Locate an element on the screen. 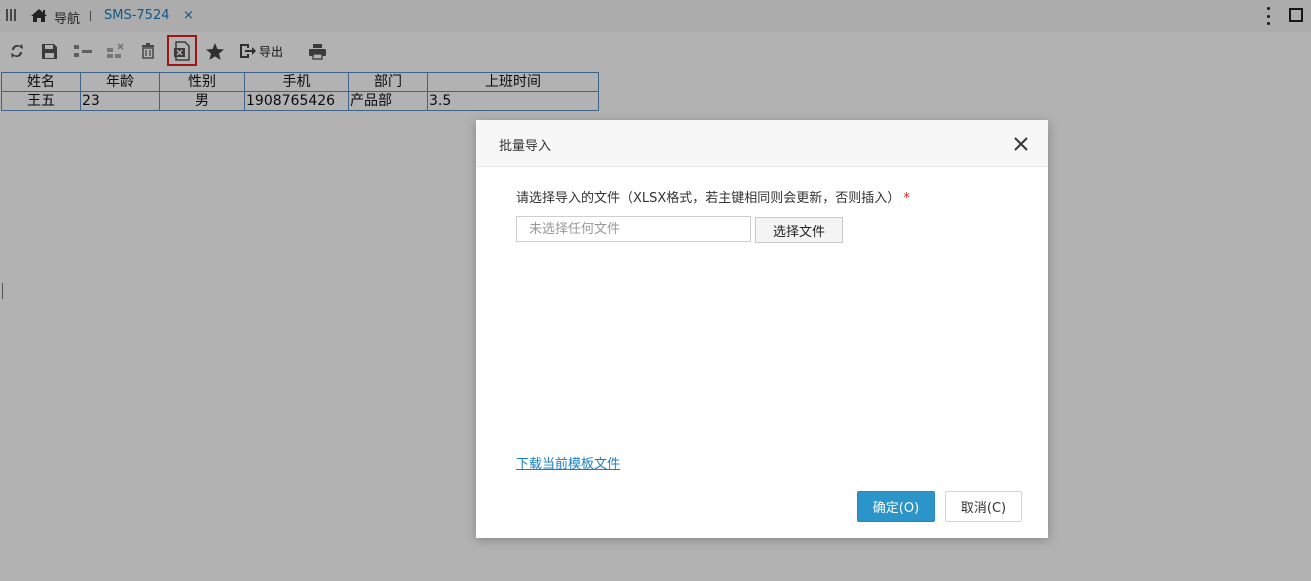  ok-button: 确定(O) is located at coordinates (896, 506).